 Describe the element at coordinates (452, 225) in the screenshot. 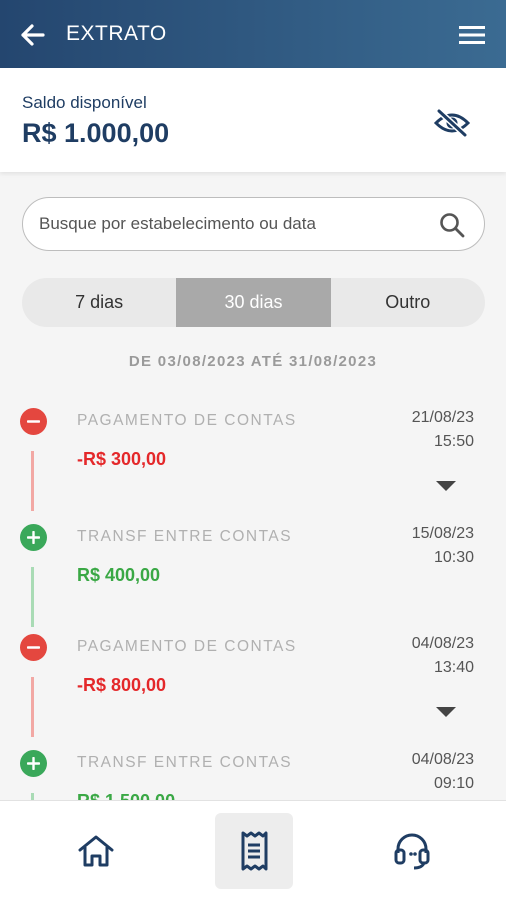

I see `search-icon` at that location.